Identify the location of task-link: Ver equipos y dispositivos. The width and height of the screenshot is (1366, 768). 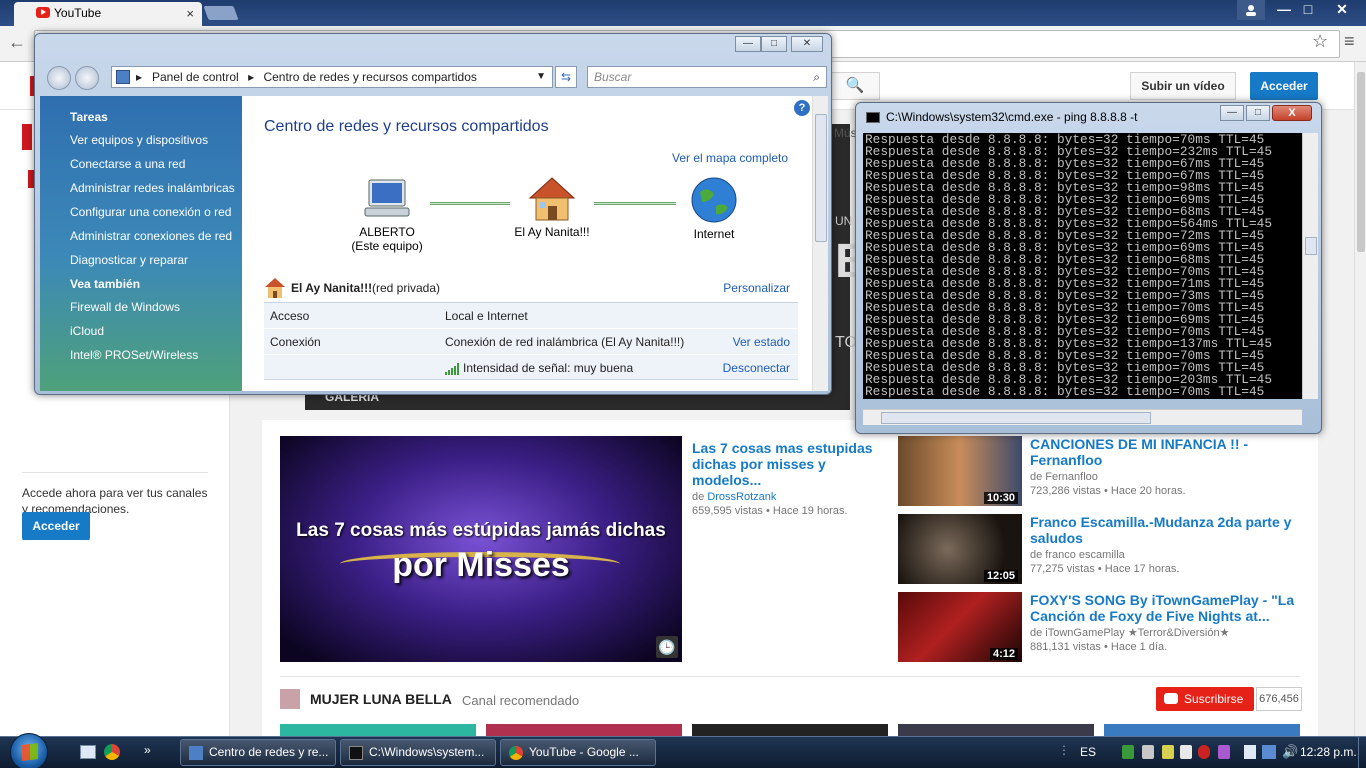
(156, 140).